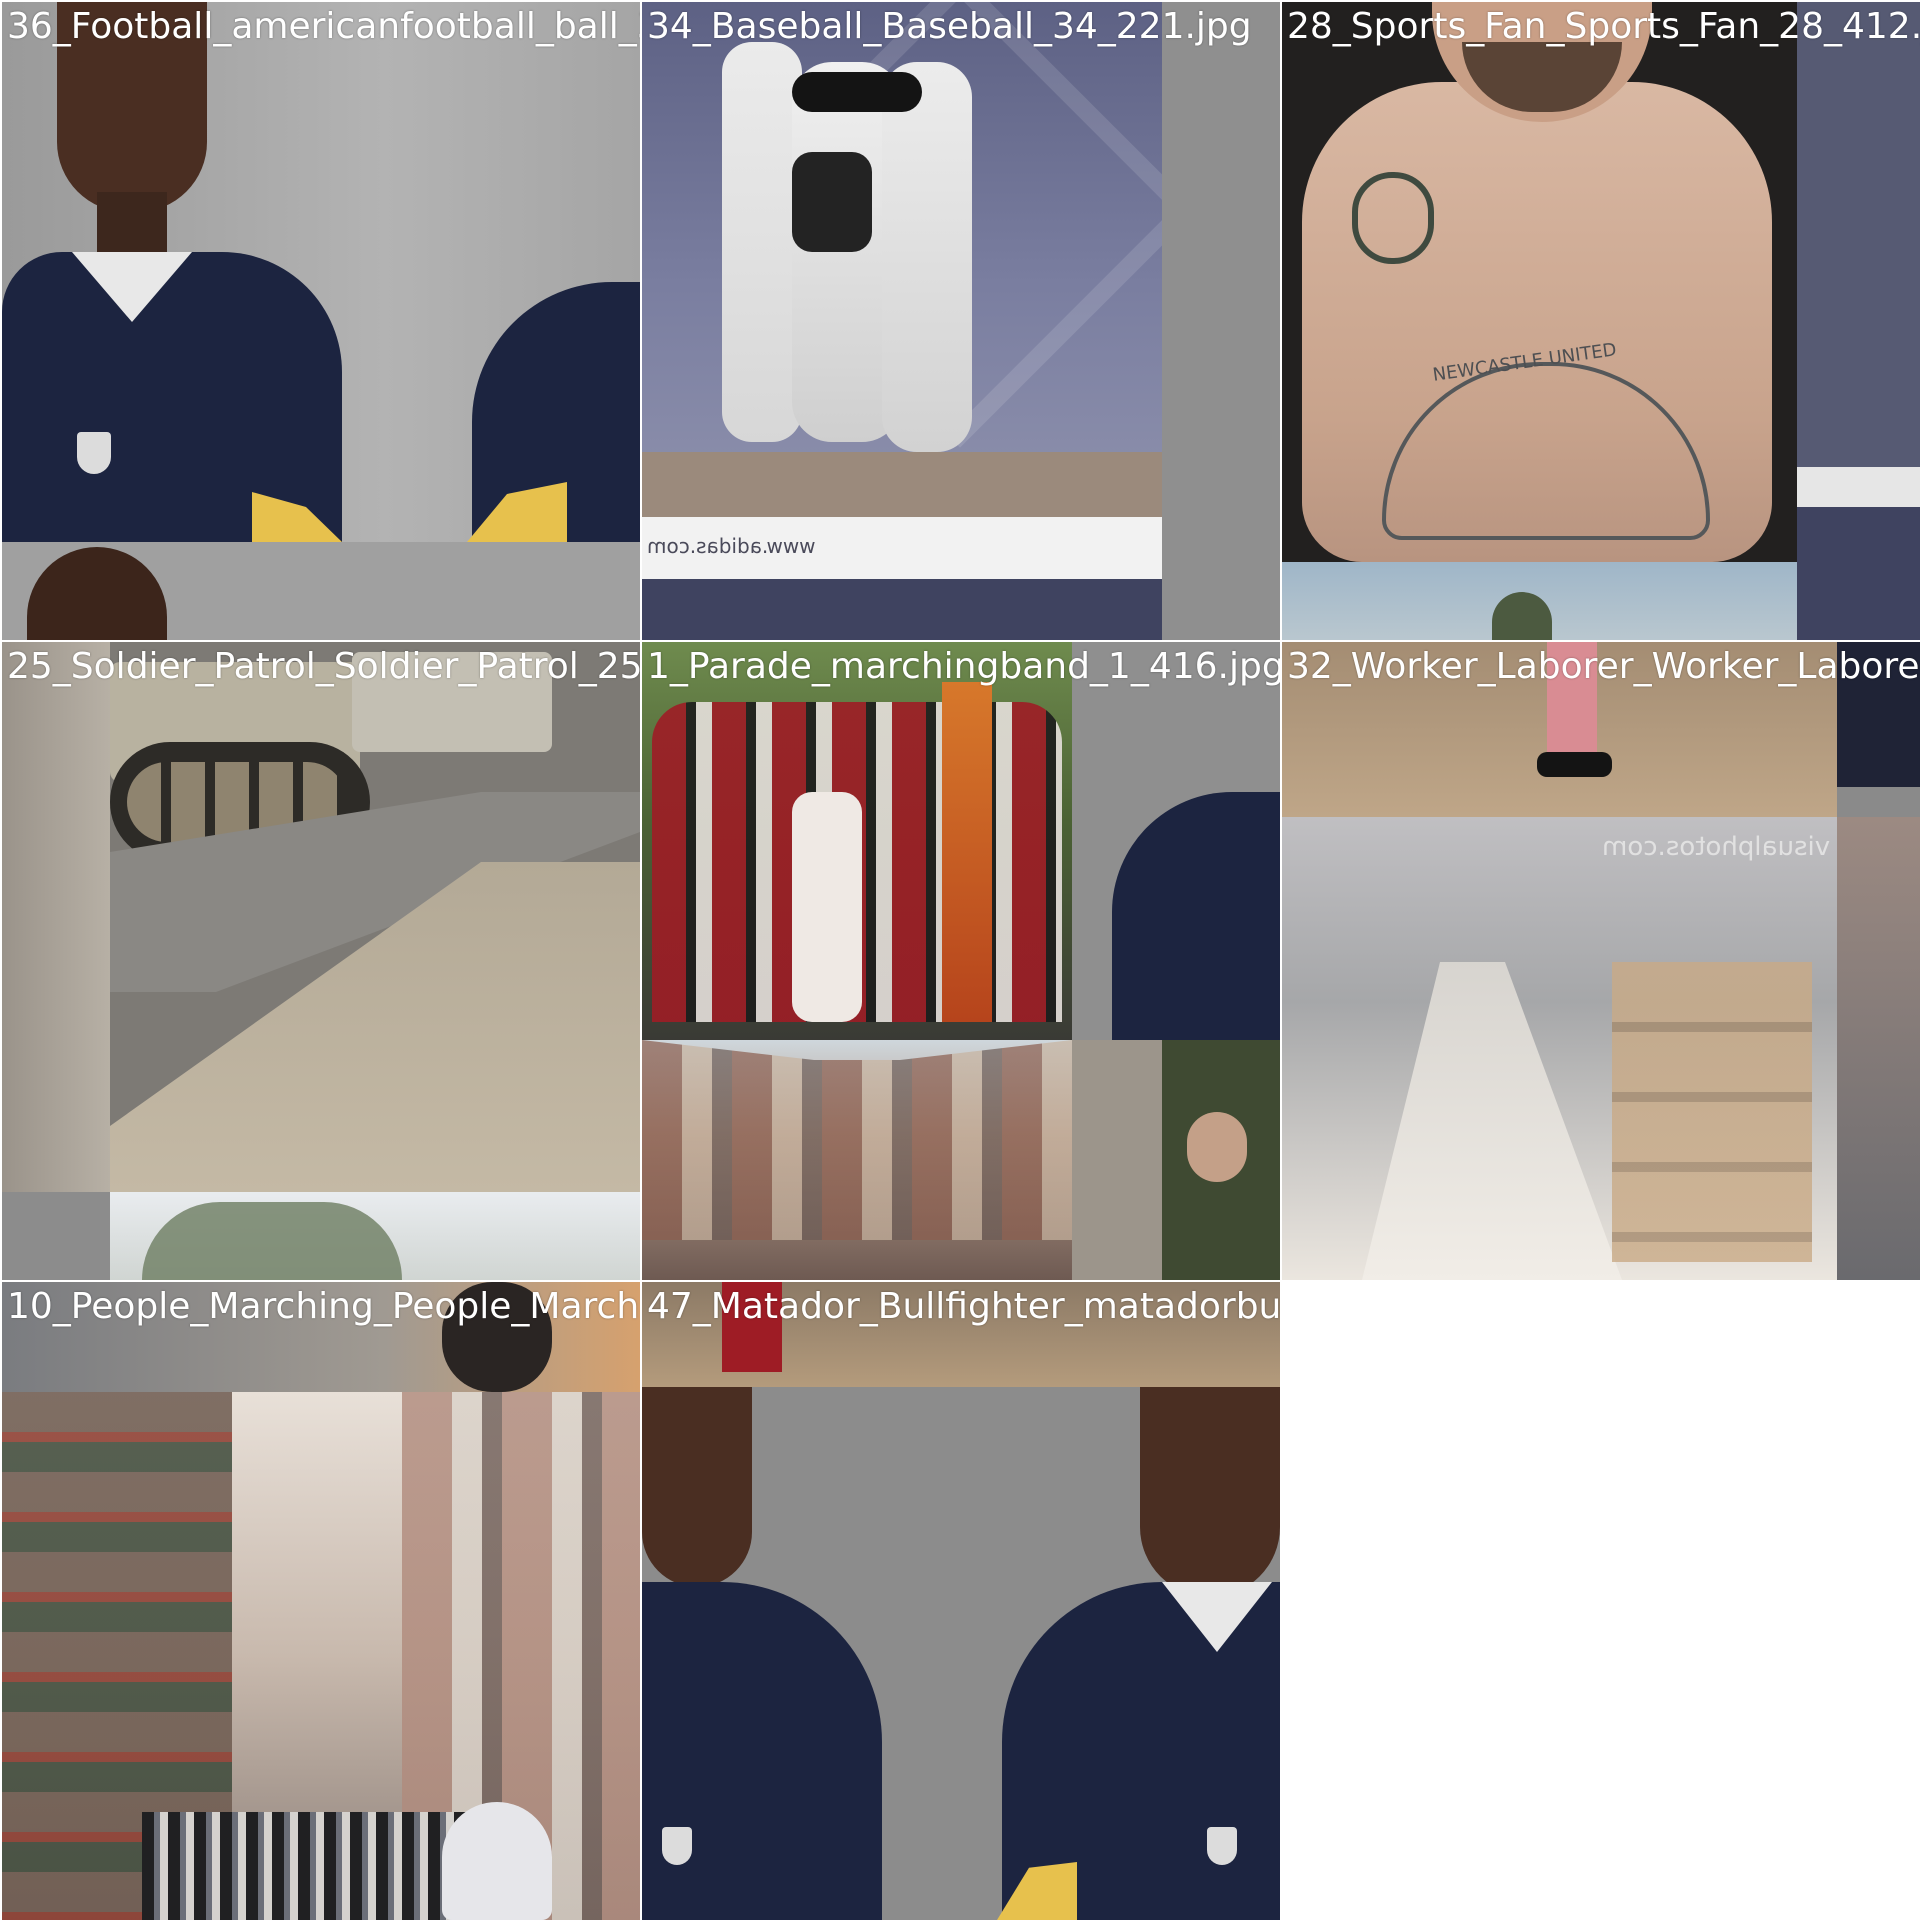 The width and height of the screenshot is (1920, 1920). Describe the element at coordinates (1210, 1492) in the screenshot. I see `player-head-right` at that location.